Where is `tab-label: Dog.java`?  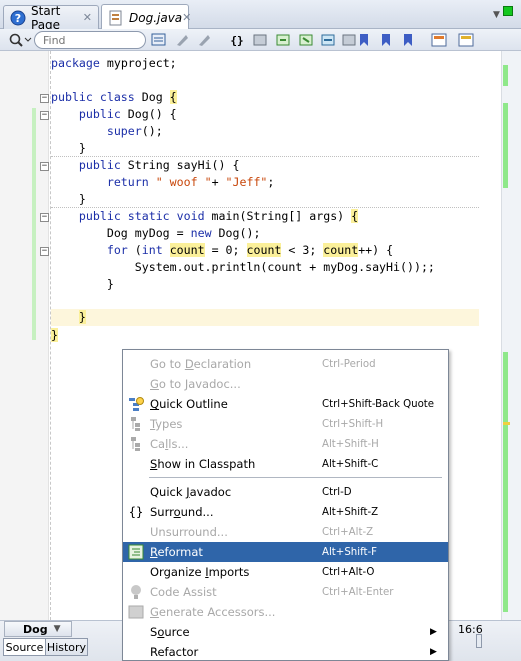
tab-label: Dog.java is located at coordinates (156, 17).